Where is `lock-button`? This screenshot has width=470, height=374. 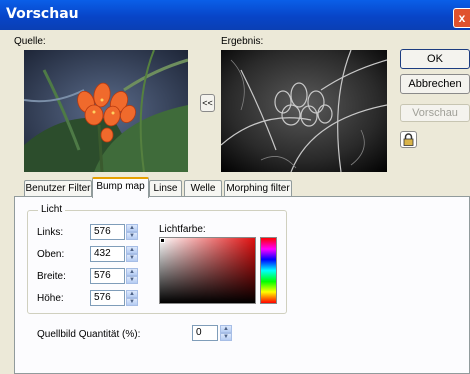 lock-button is located at coordinates (408, 139).